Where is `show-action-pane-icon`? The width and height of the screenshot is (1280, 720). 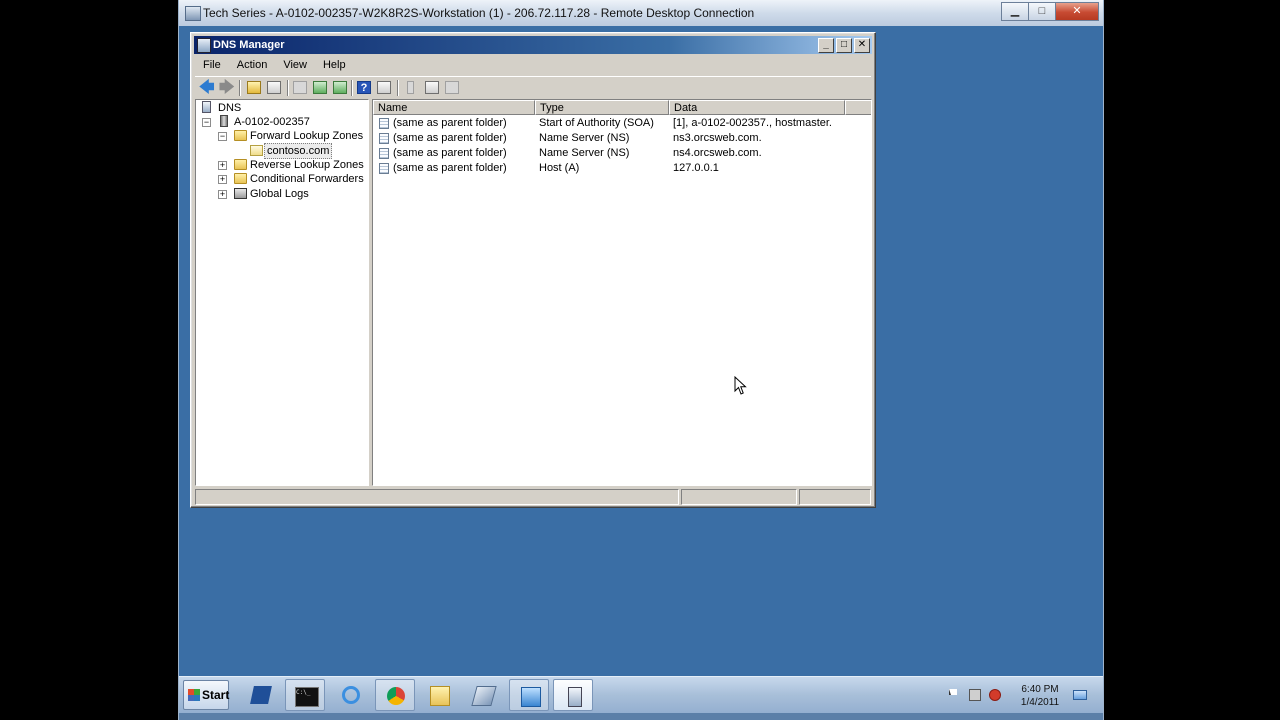 show-action-pane-icon is located at coordinates (384, 87).